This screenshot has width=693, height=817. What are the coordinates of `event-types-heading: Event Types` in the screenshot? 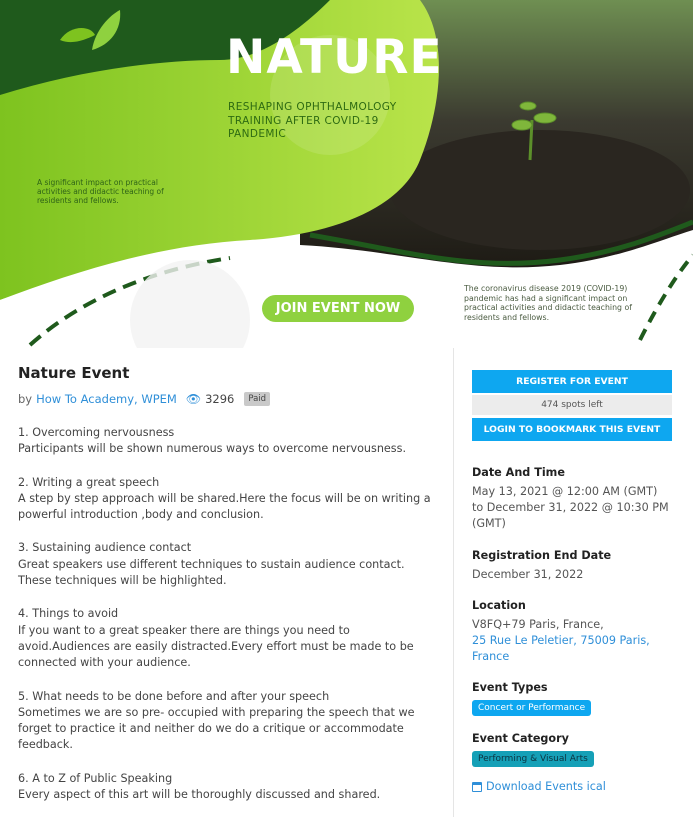 It's located at (510, 688).